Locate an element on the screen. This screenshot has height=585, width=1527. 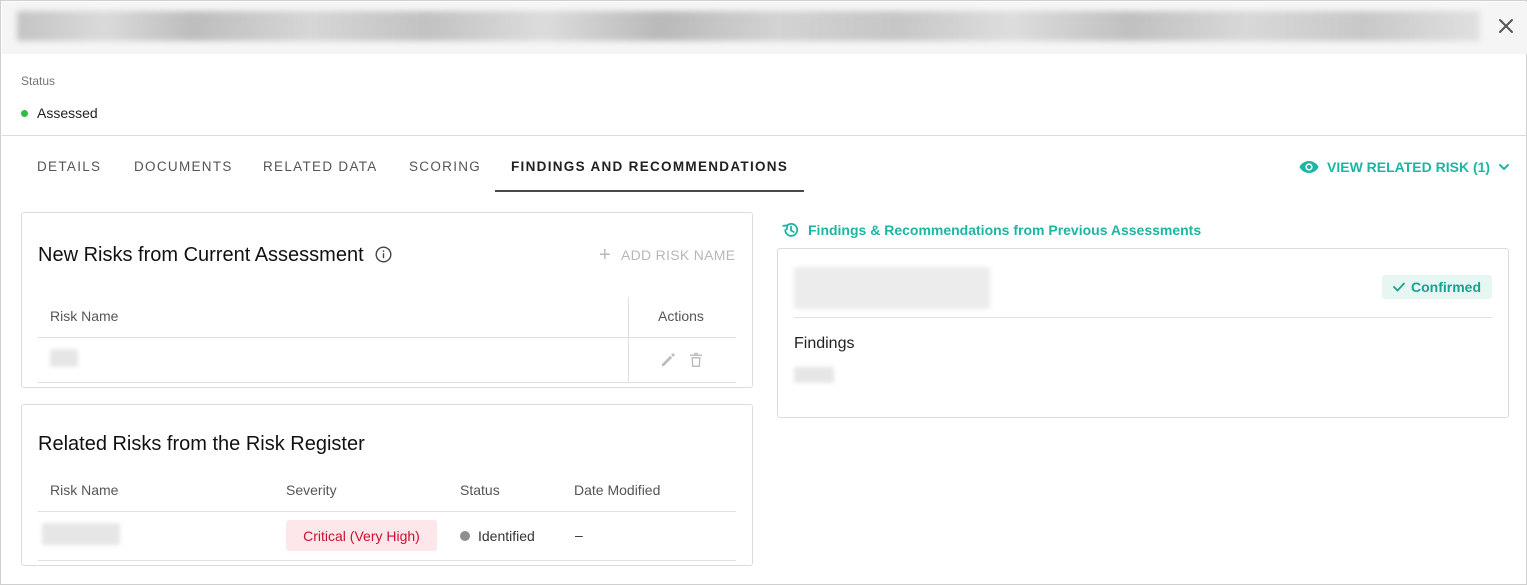
status-text: Assessed is located at coordinates (67, 113).